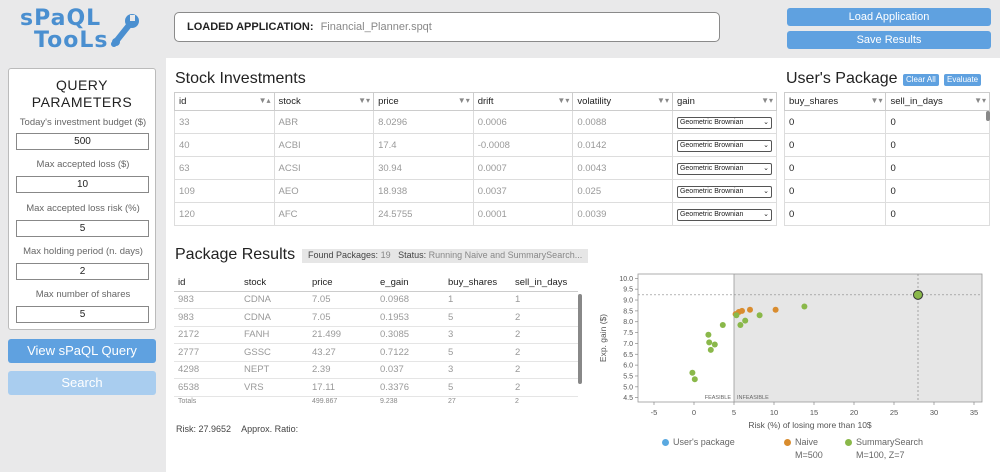 Image resolution: width=1000 pixels, height=472 pixels. What do you see at coordinates (622, 101) in the screenshot?
I see `stock-col-volatility: volatility ▼▾` at bounding box center [622, 101].